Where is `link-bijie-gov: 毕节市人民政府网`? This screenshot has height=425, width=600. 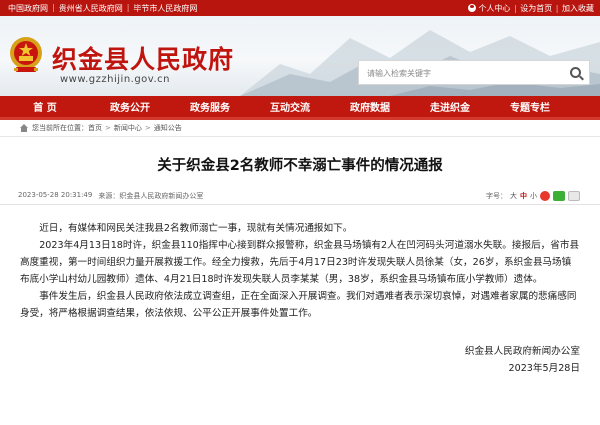 link-bijie-gov: 毕节市人民政府网 is located at coordinates (165, 8).